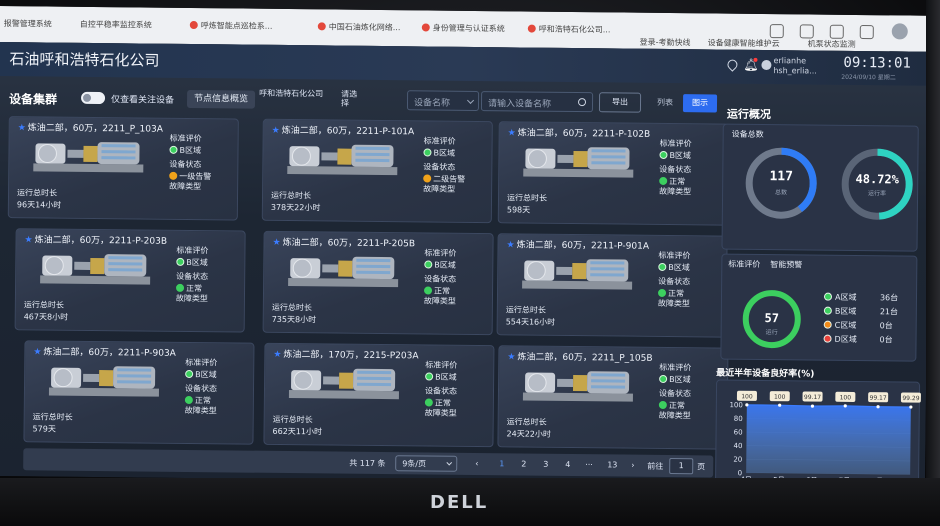 The image size is (940, 526). Describe the element at coordinates (772, 318) in the screenshot. I see `eval-value: 57` at that location.